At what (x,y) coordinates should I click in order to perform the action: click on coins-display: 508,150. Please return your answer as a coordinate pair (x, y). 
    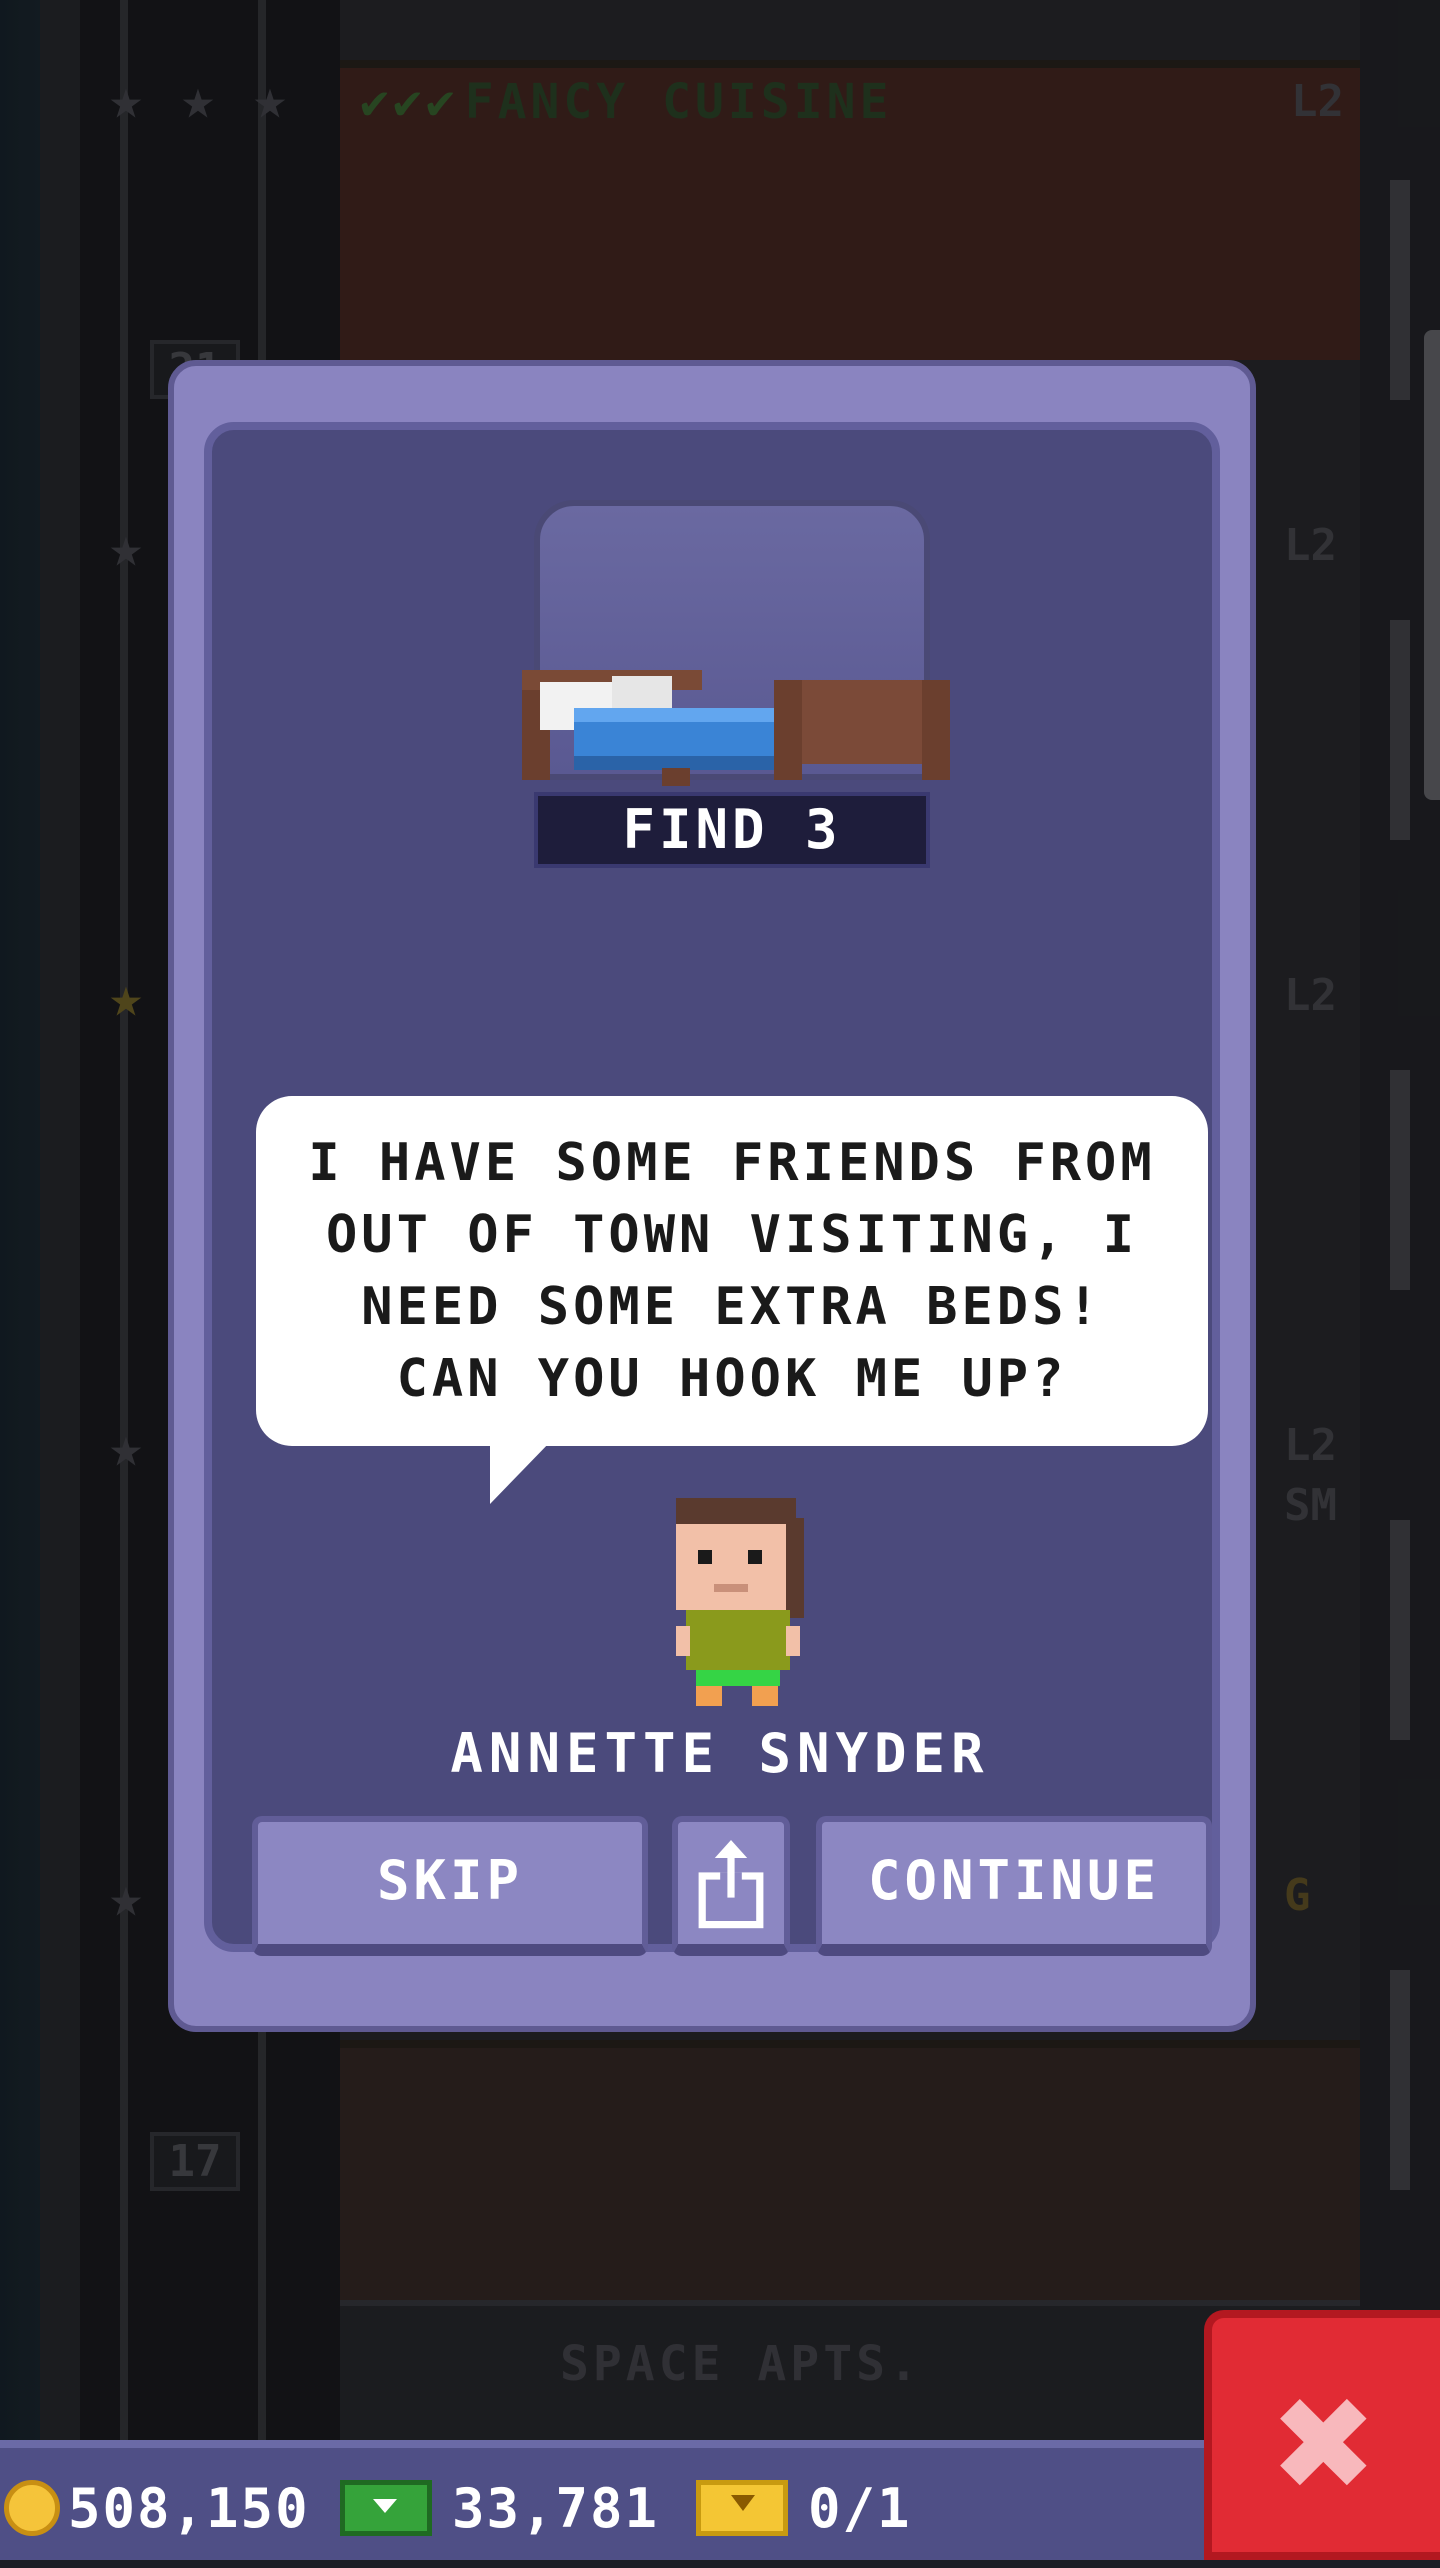
    Looking at the image, I should click on (157, 2508).